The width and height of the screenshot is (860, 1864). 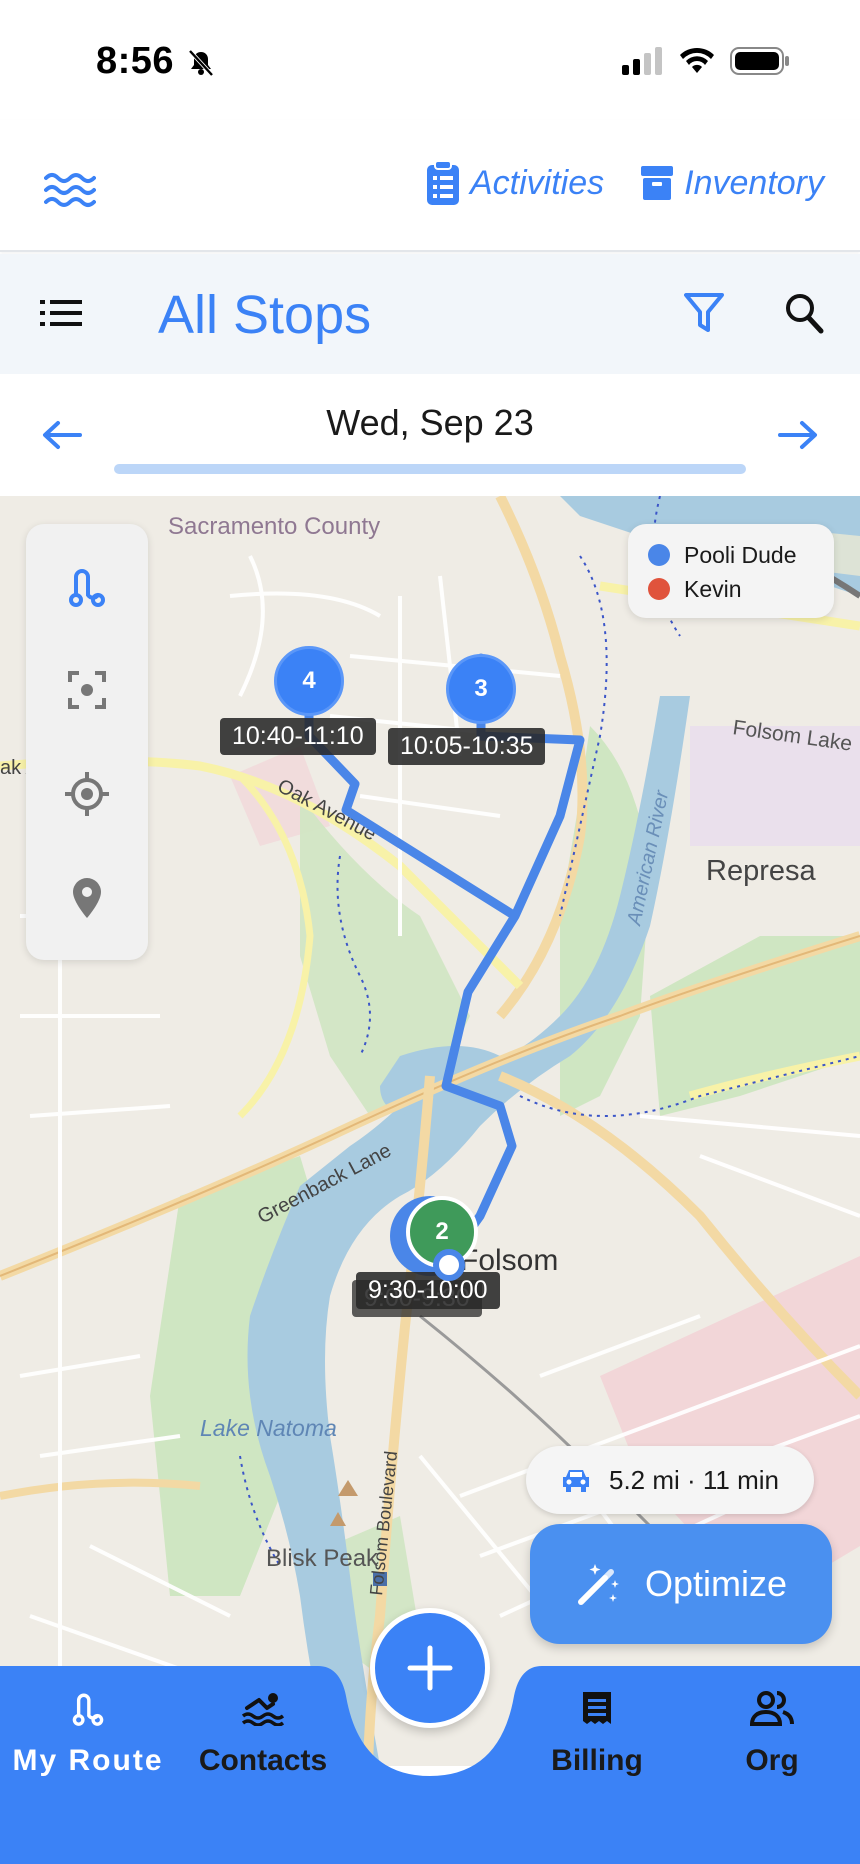 What do you see at coordinates (430, 314) in the screenshot?
I see `title-bar` at bounding box center [430, 314].